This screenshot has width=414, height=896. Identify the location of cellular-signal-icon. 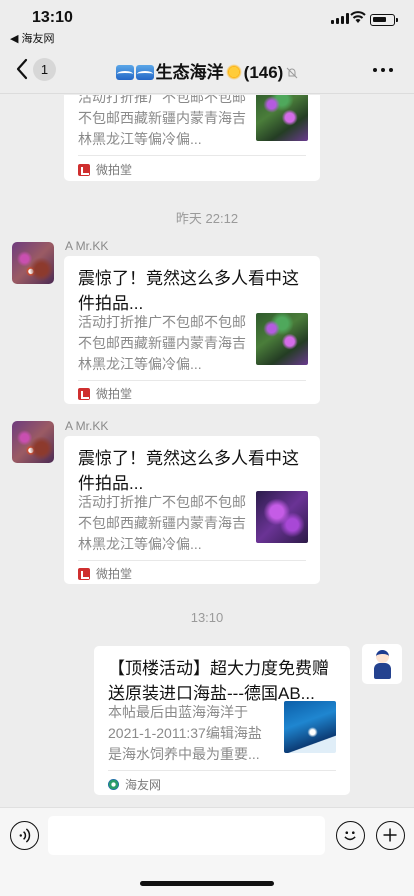
(340, 18).